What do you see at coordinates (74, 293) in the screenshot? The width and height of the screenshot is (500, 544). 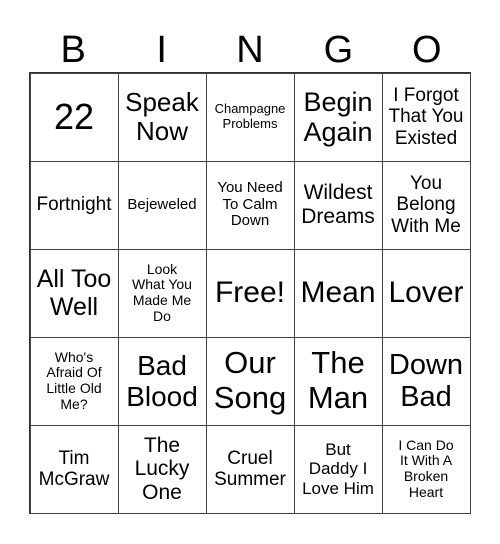 I see `bingo-cell: All Too Well` at bounding box center [74, 293].